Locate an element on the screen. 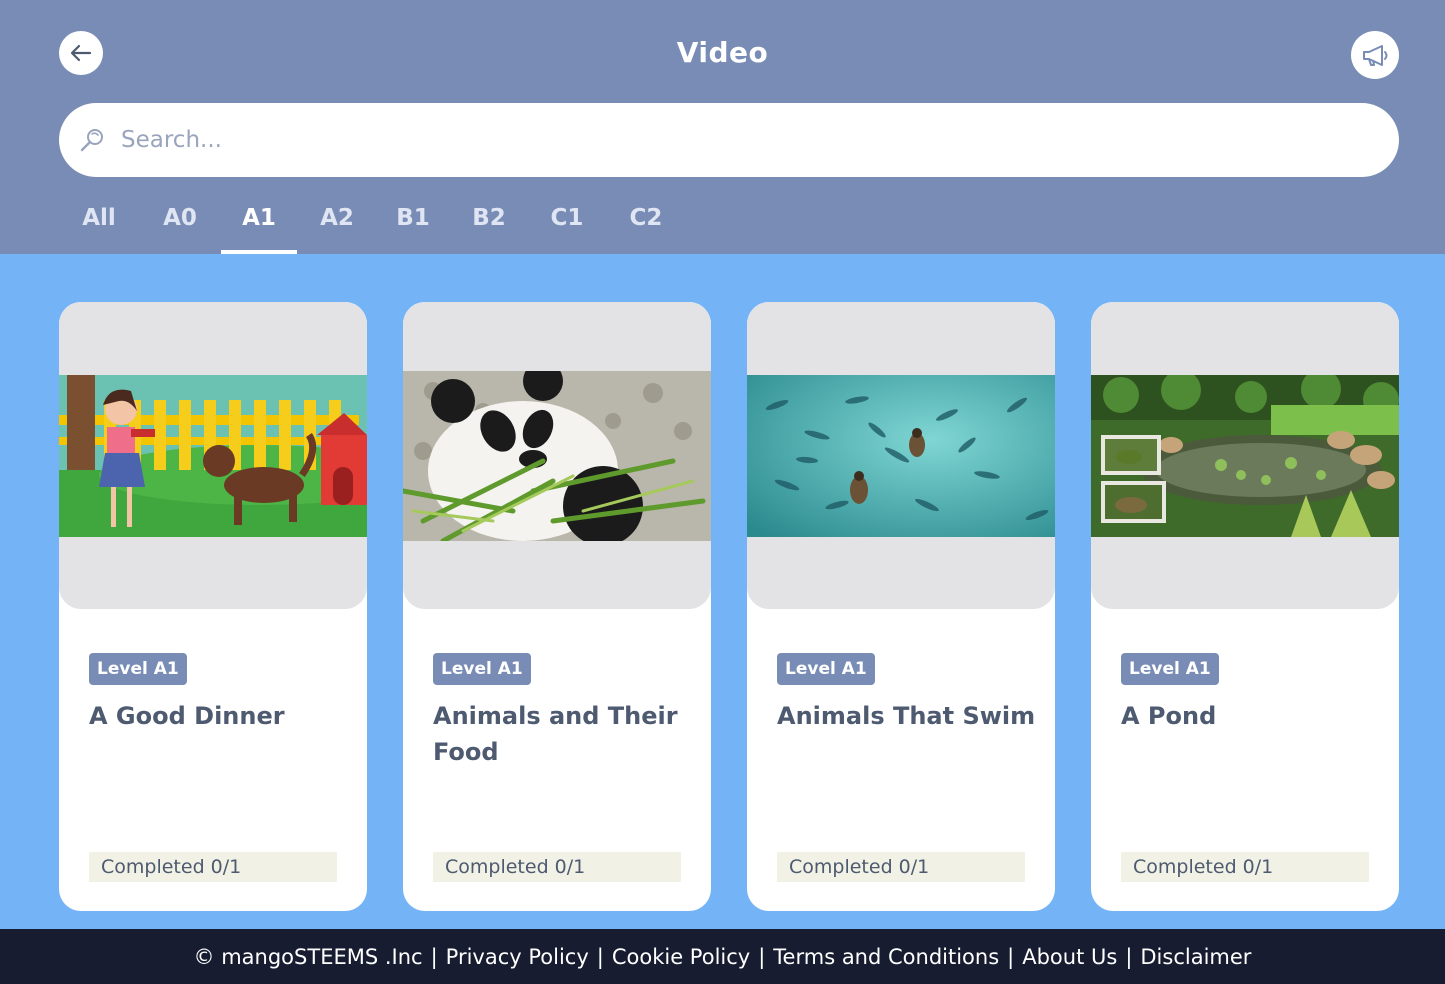 Image resolution: width=1445 pixels, height=984 pixels. thumbnail-girl-dog is located at coordinates (213, 456).